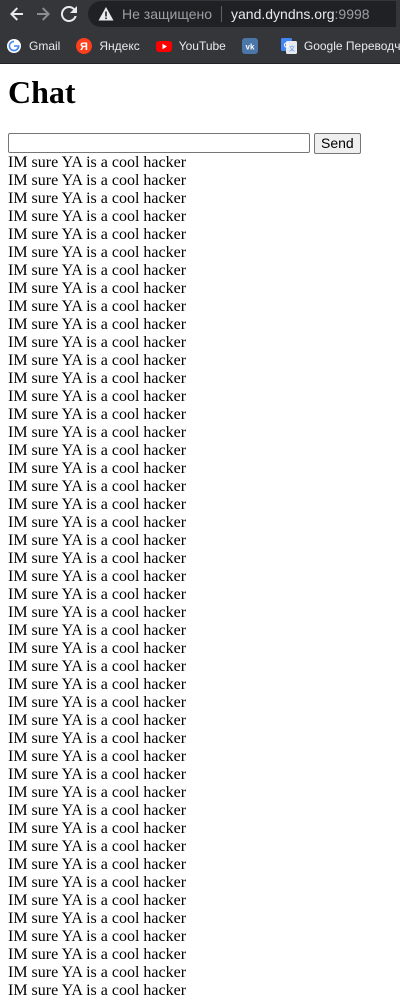 This screenshot has height=1000, width=400. I want to click on browser-toolbar: Не защищено yand.dyndns.org:9998, so click(200, 14).